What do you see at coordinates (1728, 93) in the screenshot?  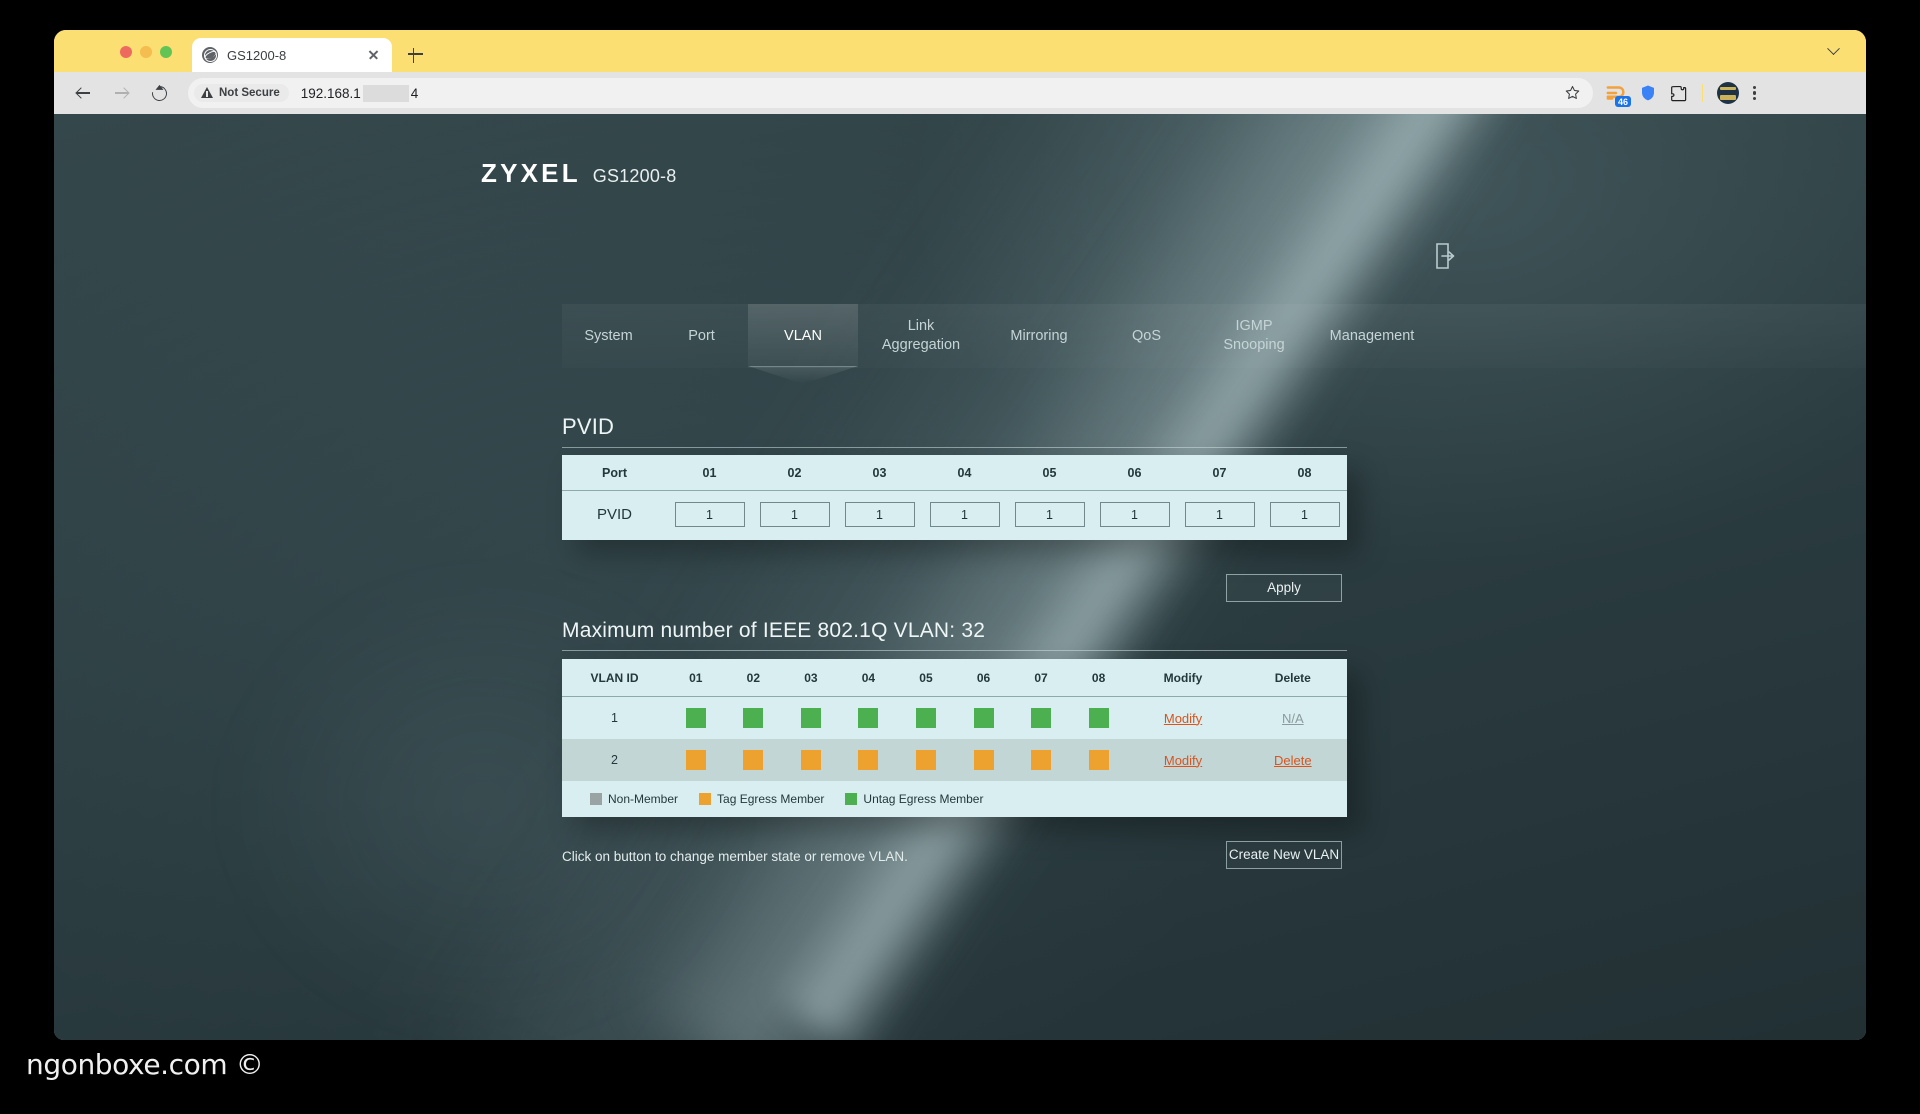 I see `avatar` at bounding box center [1728, 93].